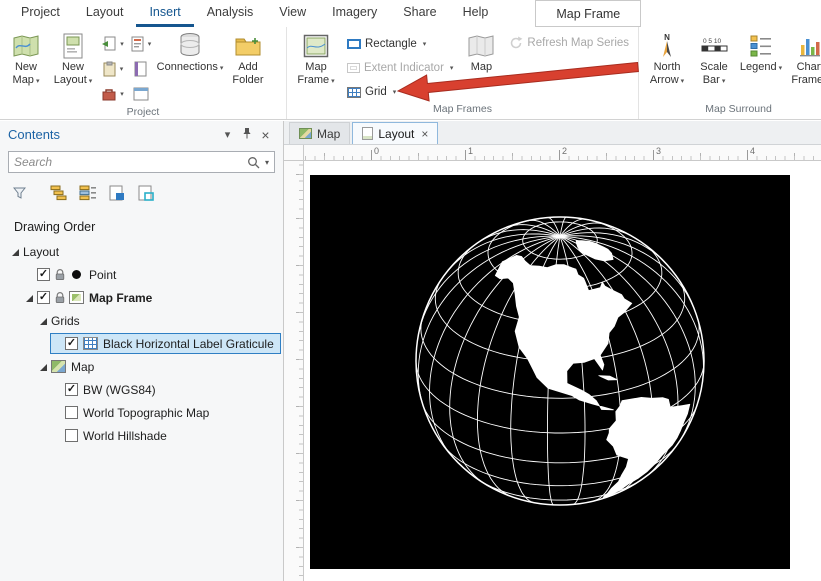 This screenshot has height=581, width=821. Describe the element at coordinates (141, 251) in the screenshot. I see `tree-item-layout: Layout` at that location.